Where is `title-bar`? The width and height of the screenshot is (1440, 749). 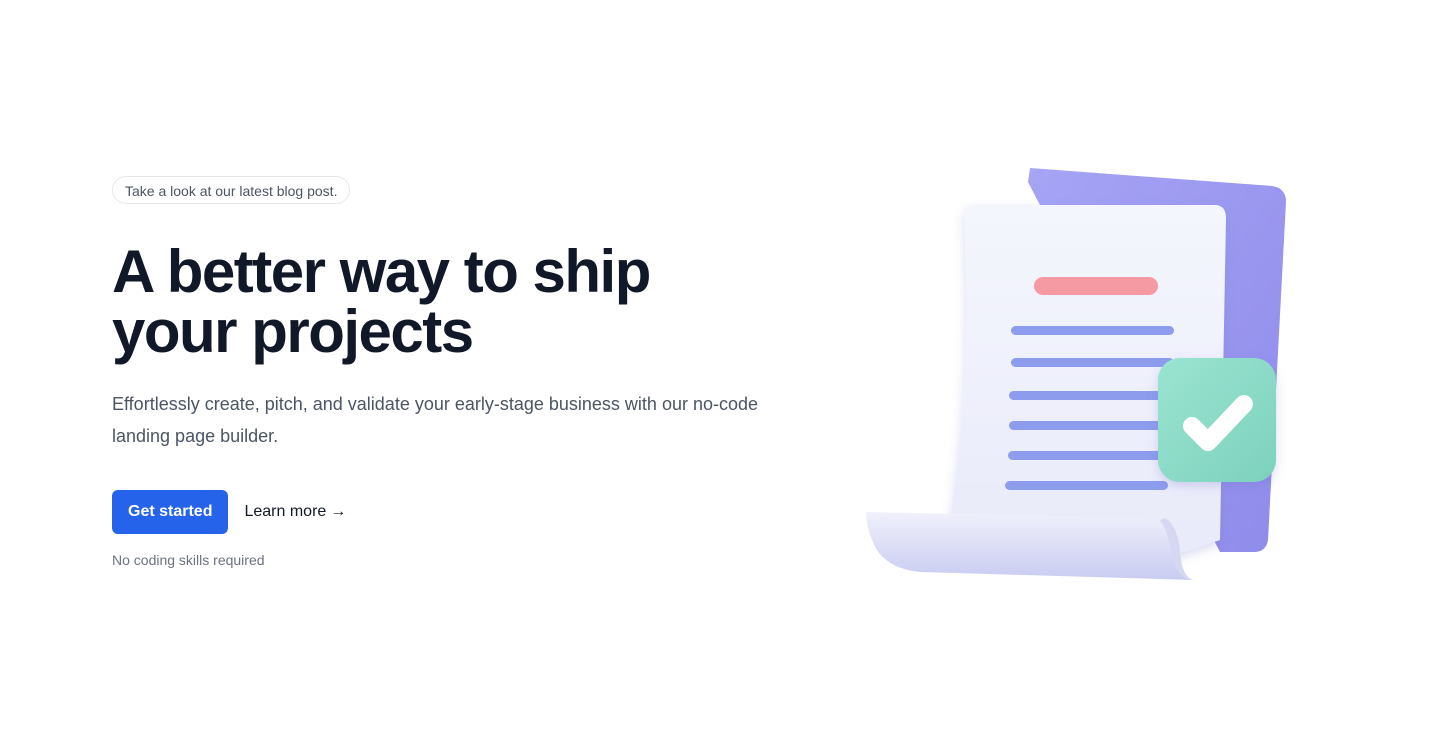 title-bar is located at coordinates (1096, 286).